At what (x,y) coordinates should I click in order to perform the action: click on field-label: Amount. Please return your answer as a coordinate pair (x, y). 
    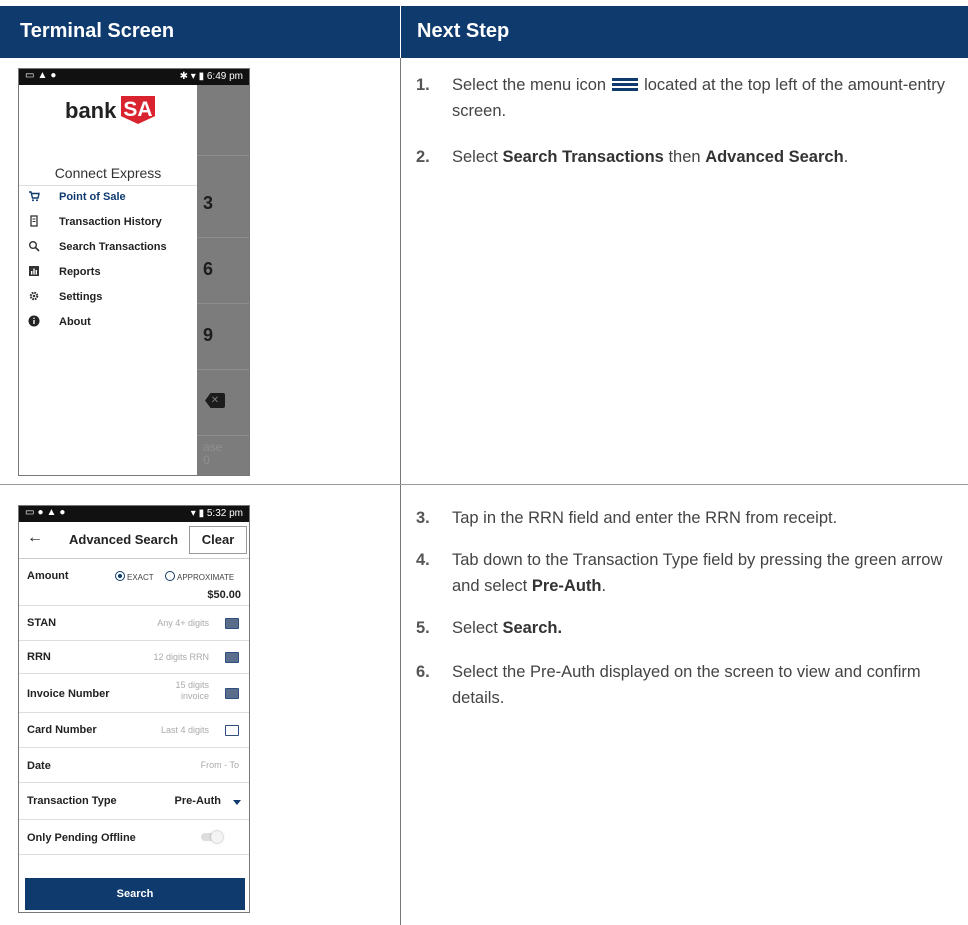
    Looking at the image, I should click on (48, 576).